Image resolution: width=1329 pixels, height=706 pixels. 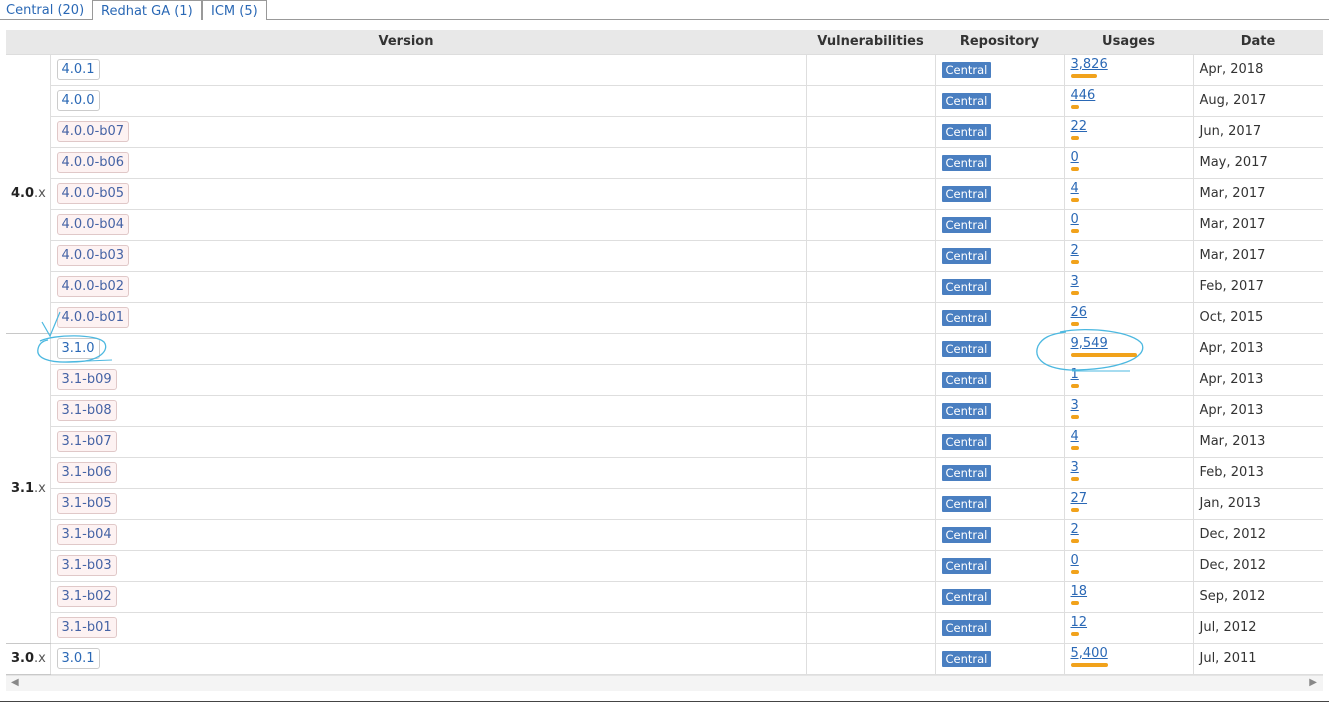 I want to click on table-row: 3.1-b01 Central 12 Jul, 2012, so click(x=664, y=628).